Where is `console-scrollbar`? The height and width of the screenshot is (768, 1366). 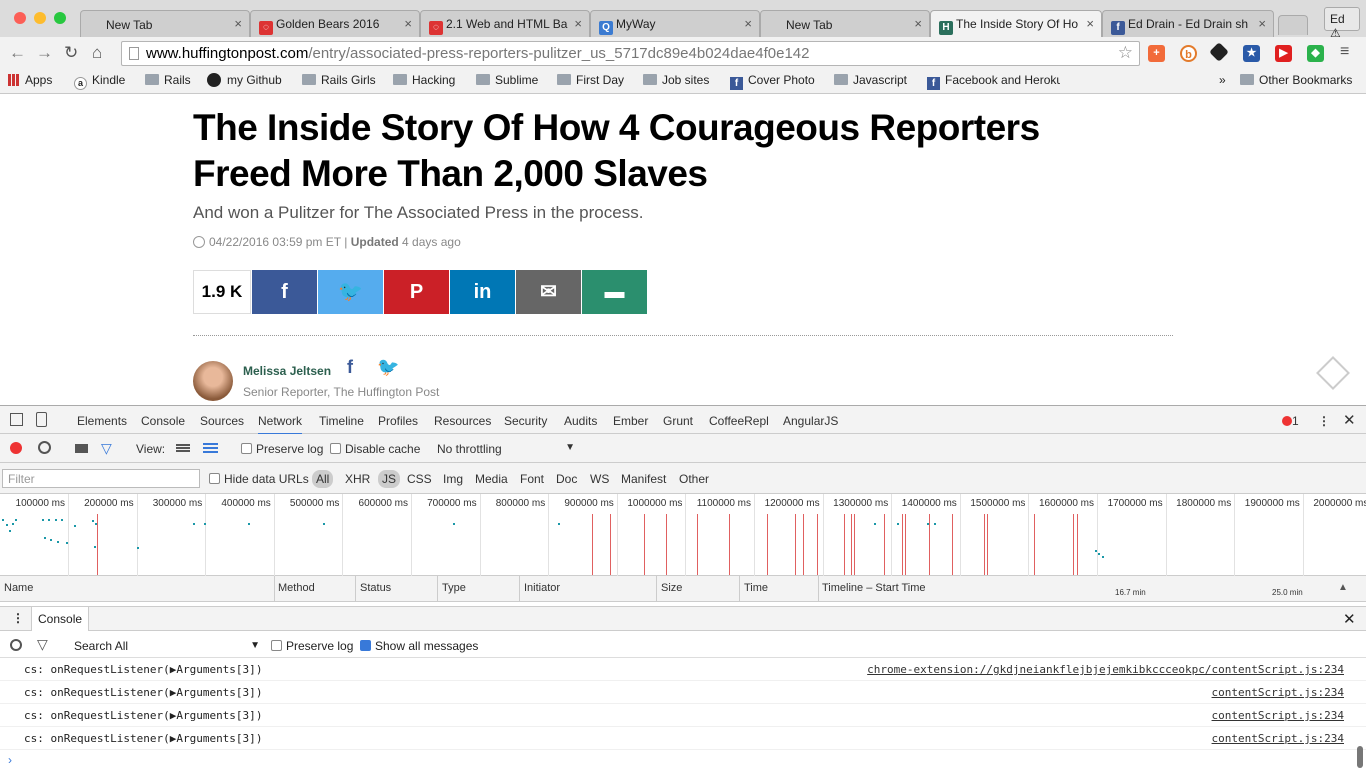
console-scrollbar is located at coordinates (1360, 757).